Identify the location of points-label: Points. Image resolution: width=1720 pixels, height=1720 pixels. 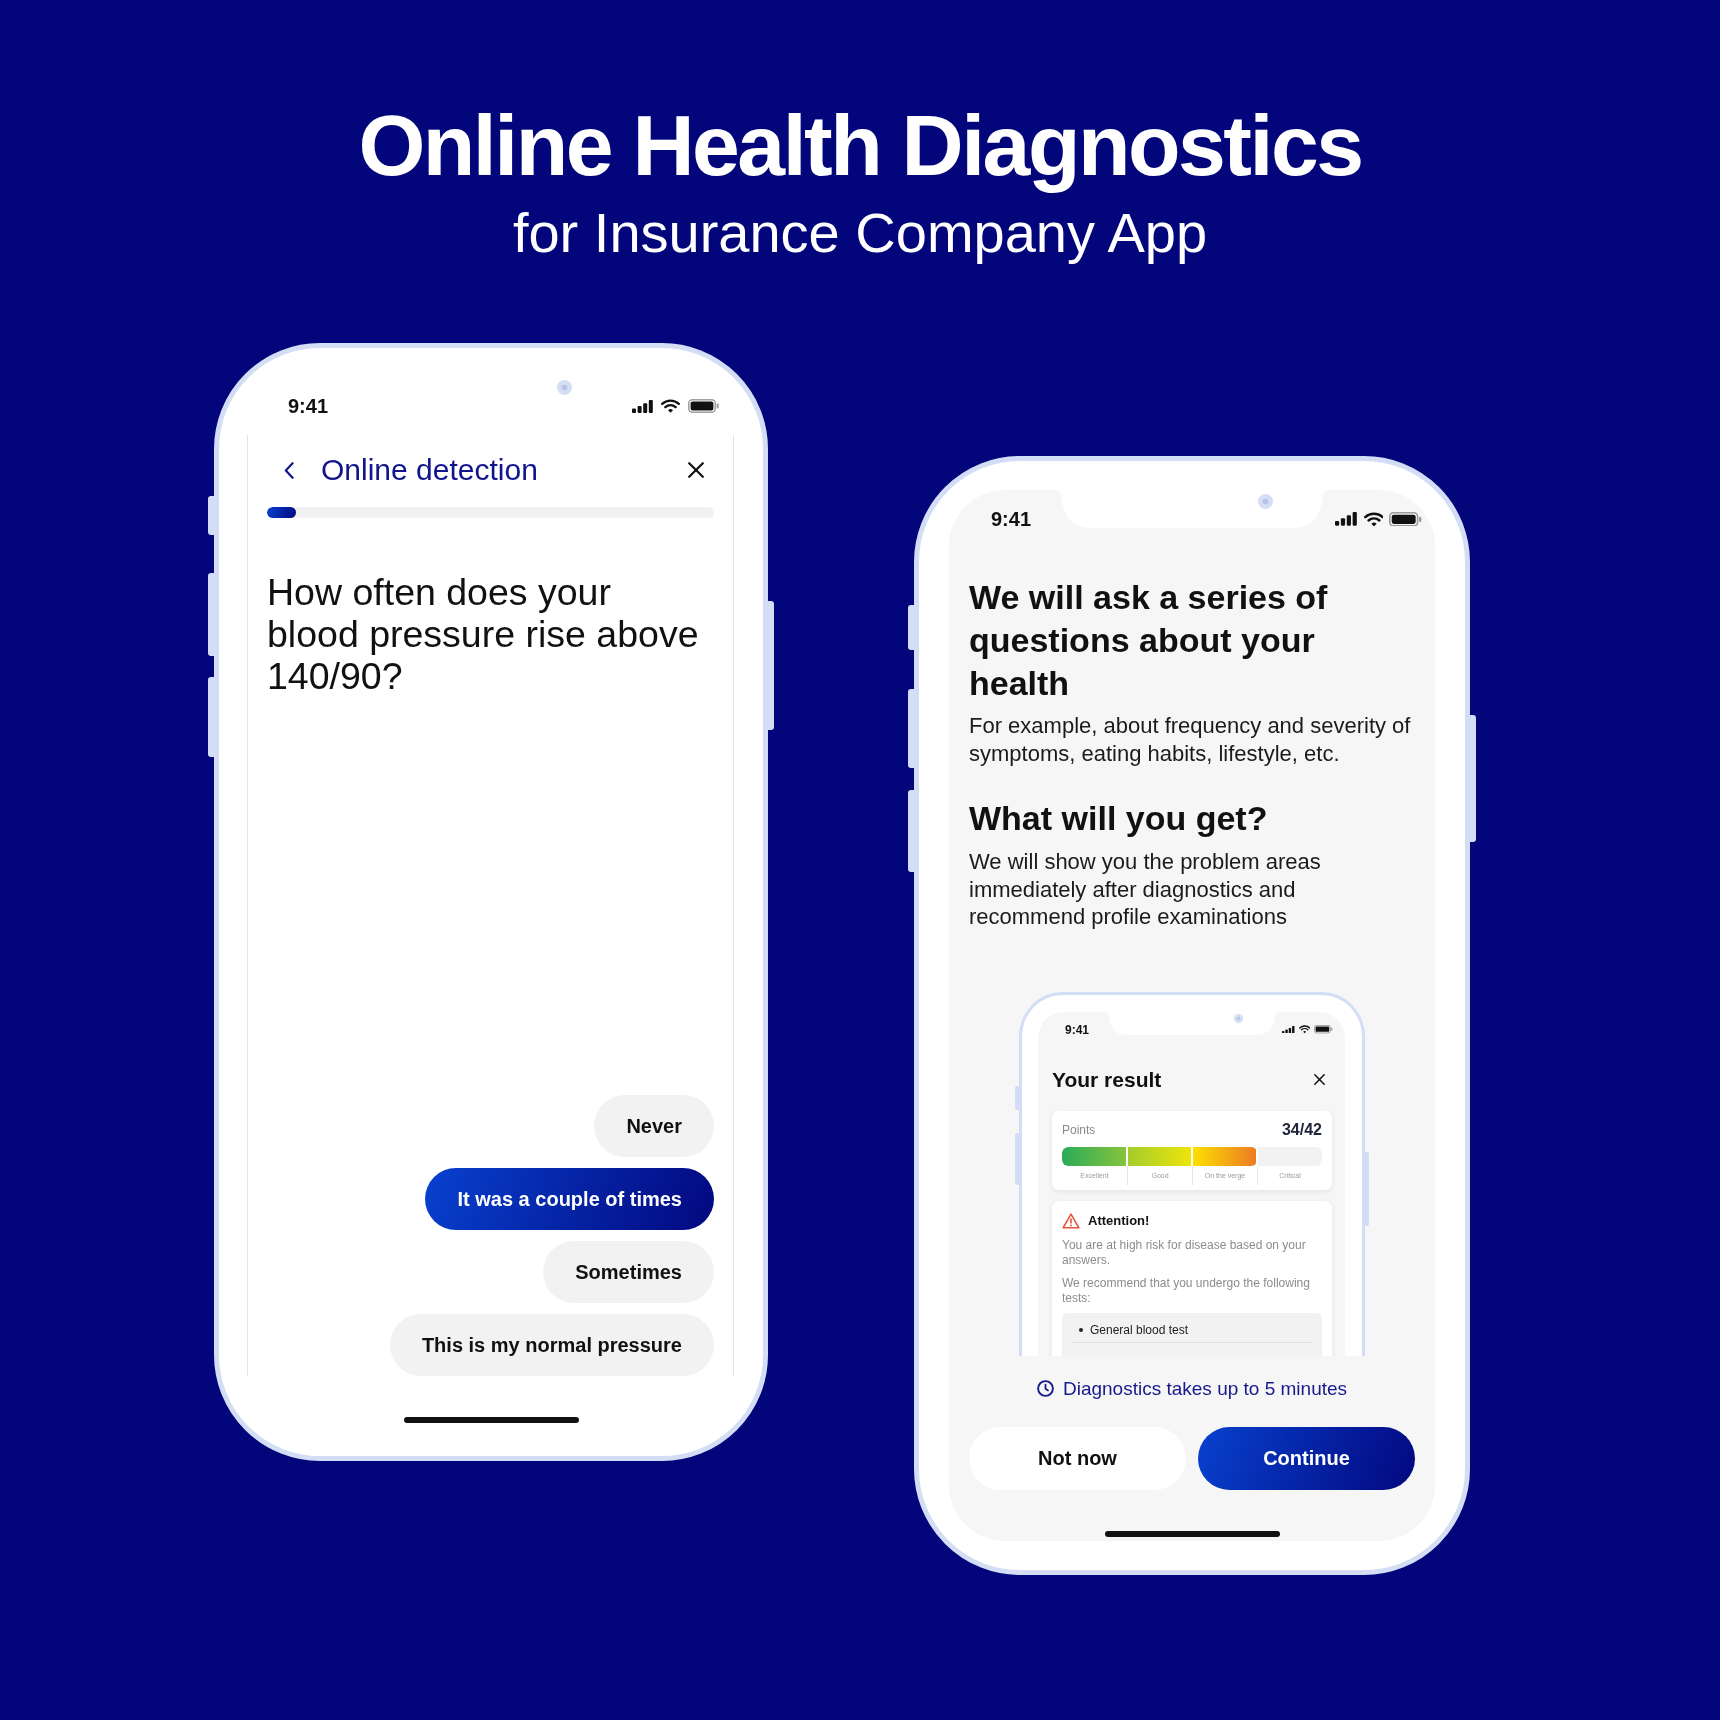
(1079, 1129).